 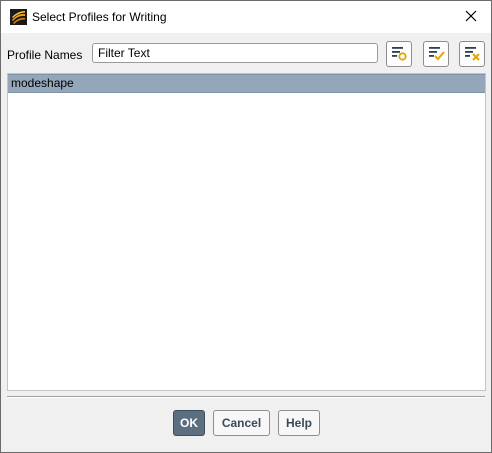 I want to click on help-button: Help, so click(x=299, y=423).